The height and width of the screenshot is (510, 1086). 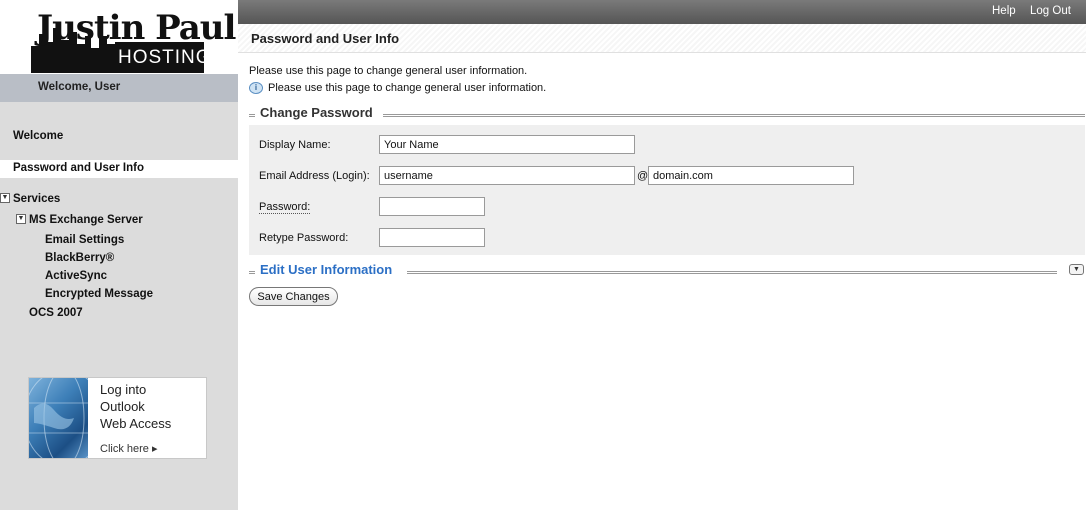 I want to click on owa-banner-text: Log into Outlook Web Access, so click(x=135, y=406).